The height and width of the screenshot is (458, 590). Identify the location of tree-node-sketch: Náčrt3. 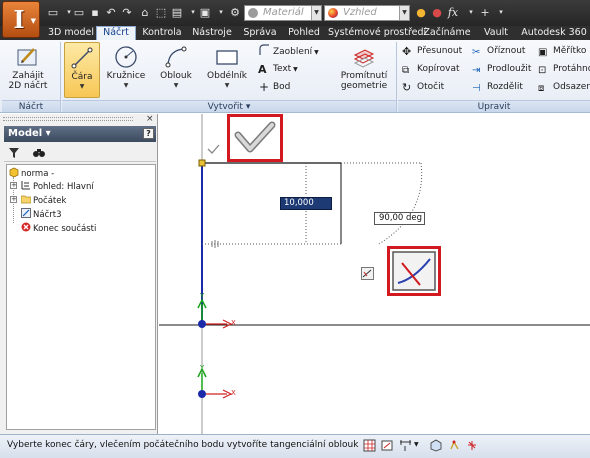
(41, 214).